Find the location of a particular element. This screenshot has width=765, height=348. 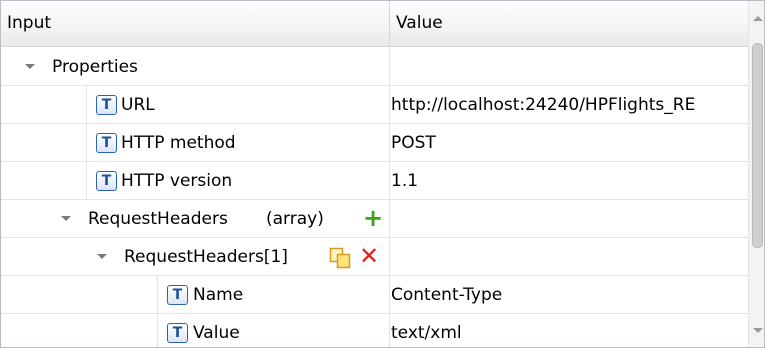

value-cell-name: Content-Type is located at coordinates (569, 295).